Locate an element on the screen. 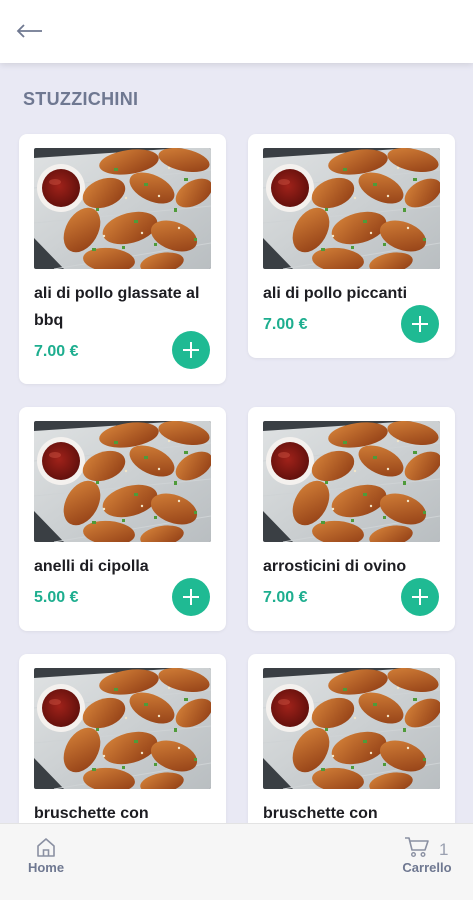 The width and height of the screenshot is (473, 900). cart-count-badge: 1 is located at coordinates (444, 849).